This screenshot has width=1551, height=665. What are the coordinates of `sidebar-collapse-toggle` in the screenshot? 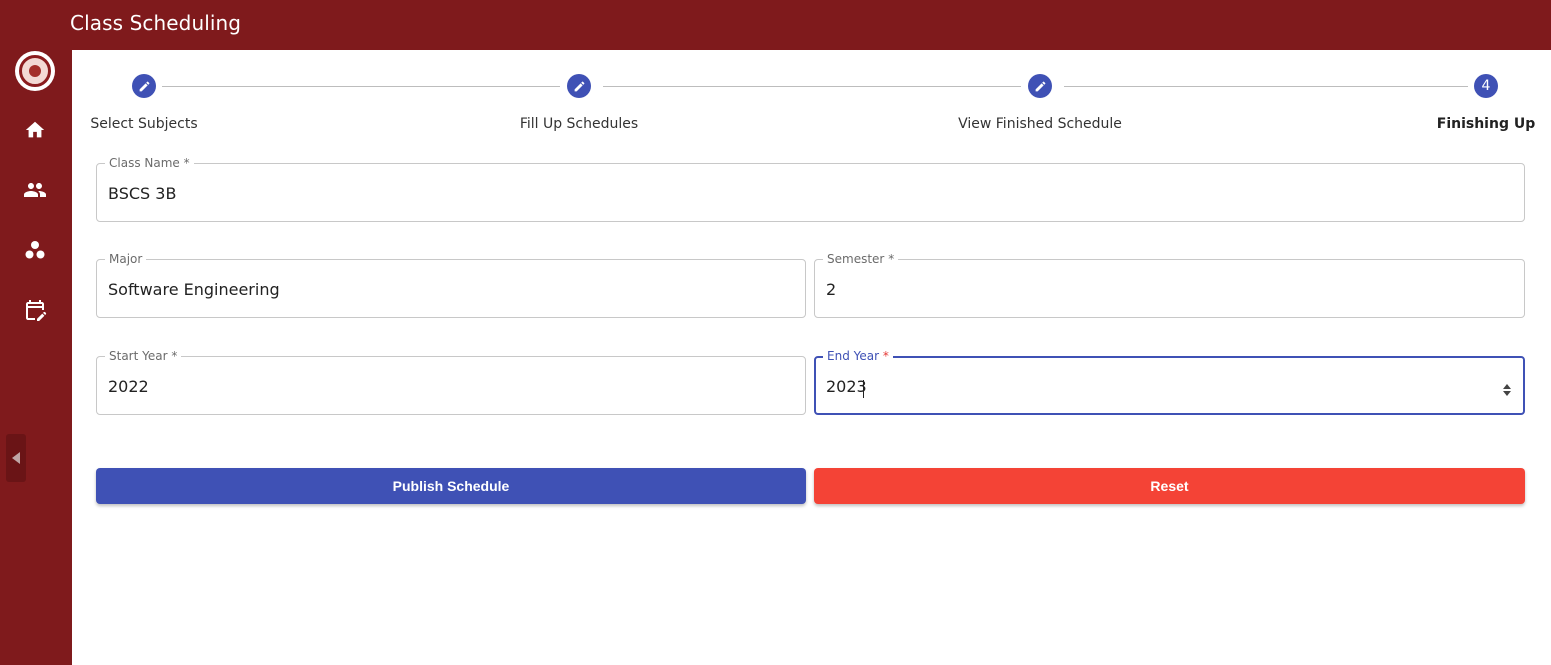 It's located at (16, 458).